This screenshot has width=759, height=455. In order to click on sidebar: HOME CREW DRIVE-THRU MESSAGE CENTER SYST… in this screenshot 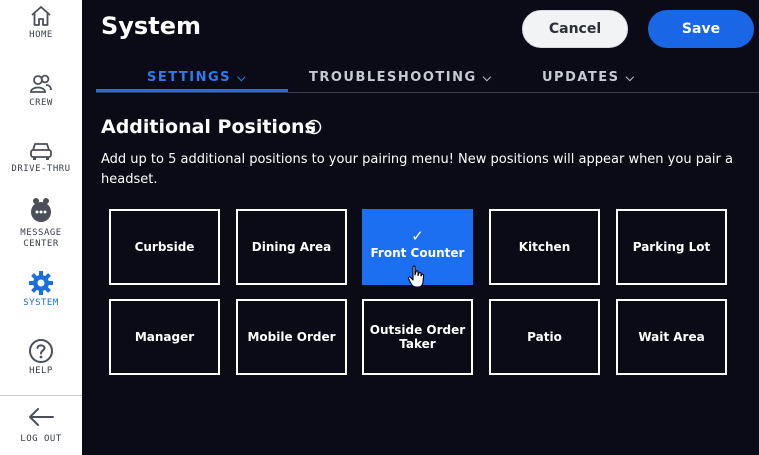, I will do `click(41, 227)`.